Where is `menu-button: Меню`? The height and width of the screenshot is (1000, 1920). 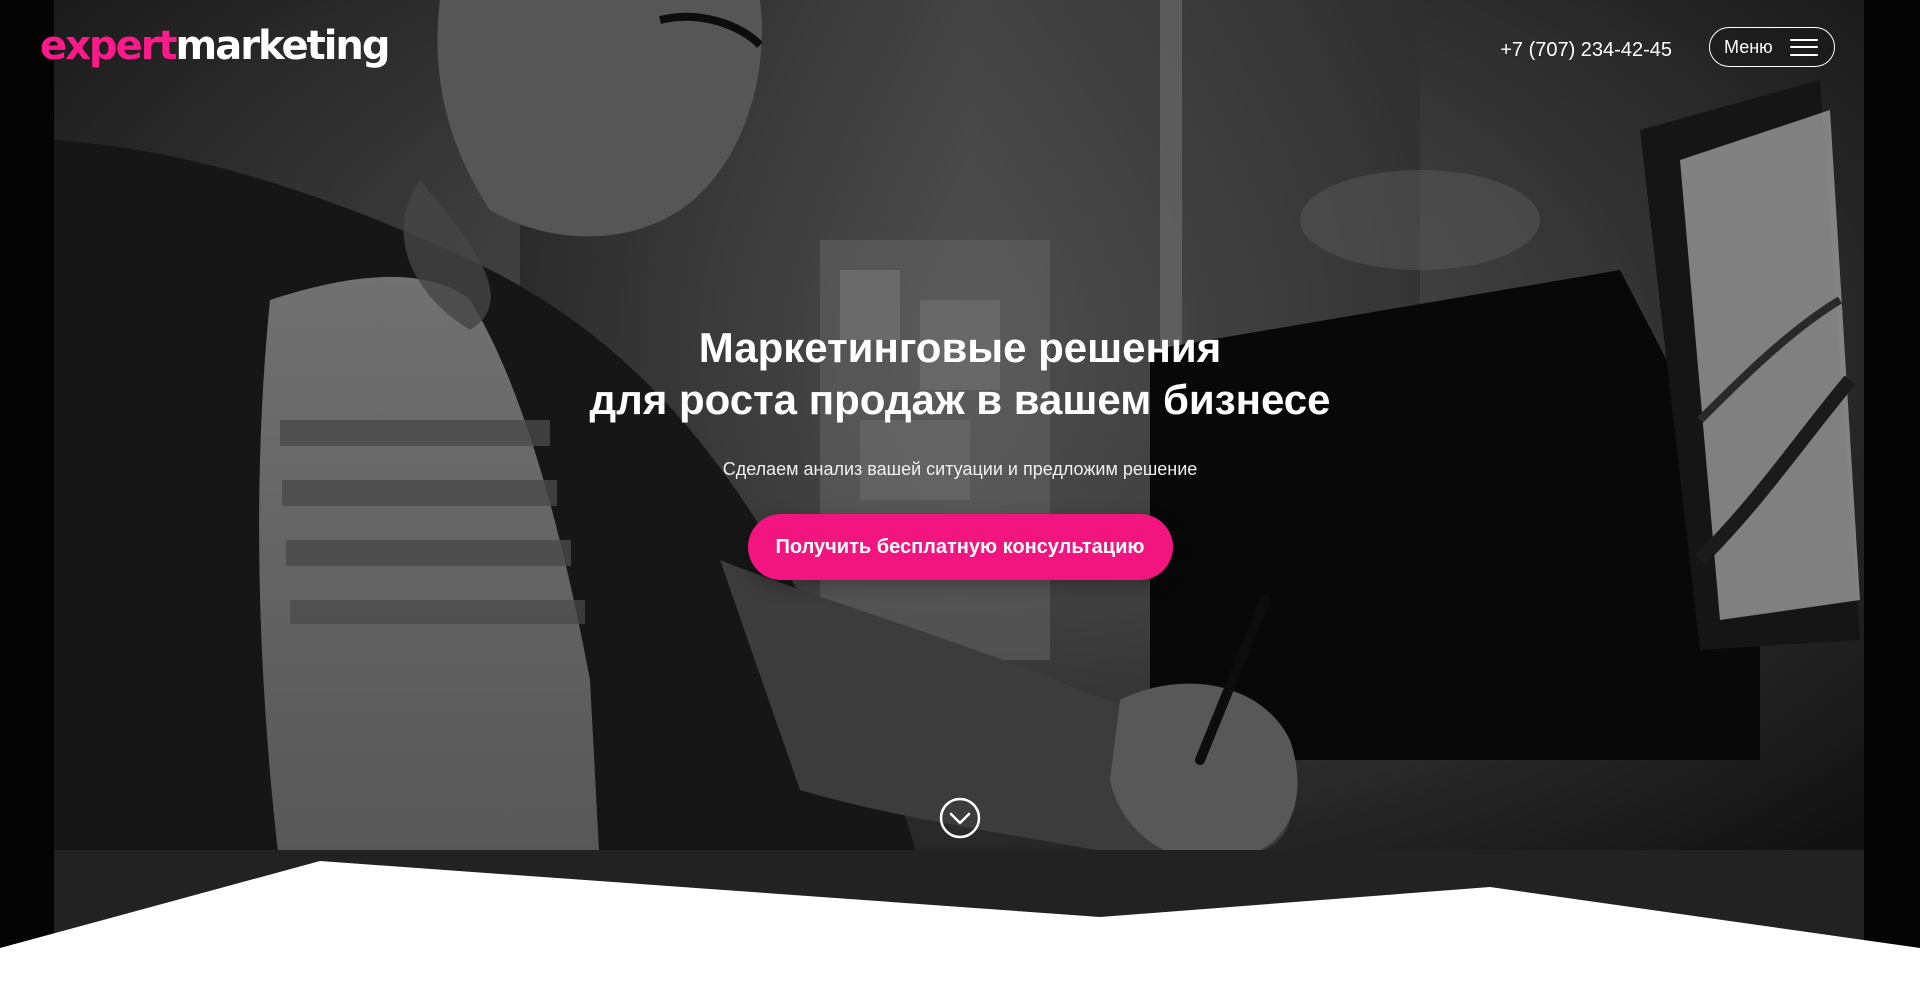
menu-button: Меню is located at coordinates (1772, 47).